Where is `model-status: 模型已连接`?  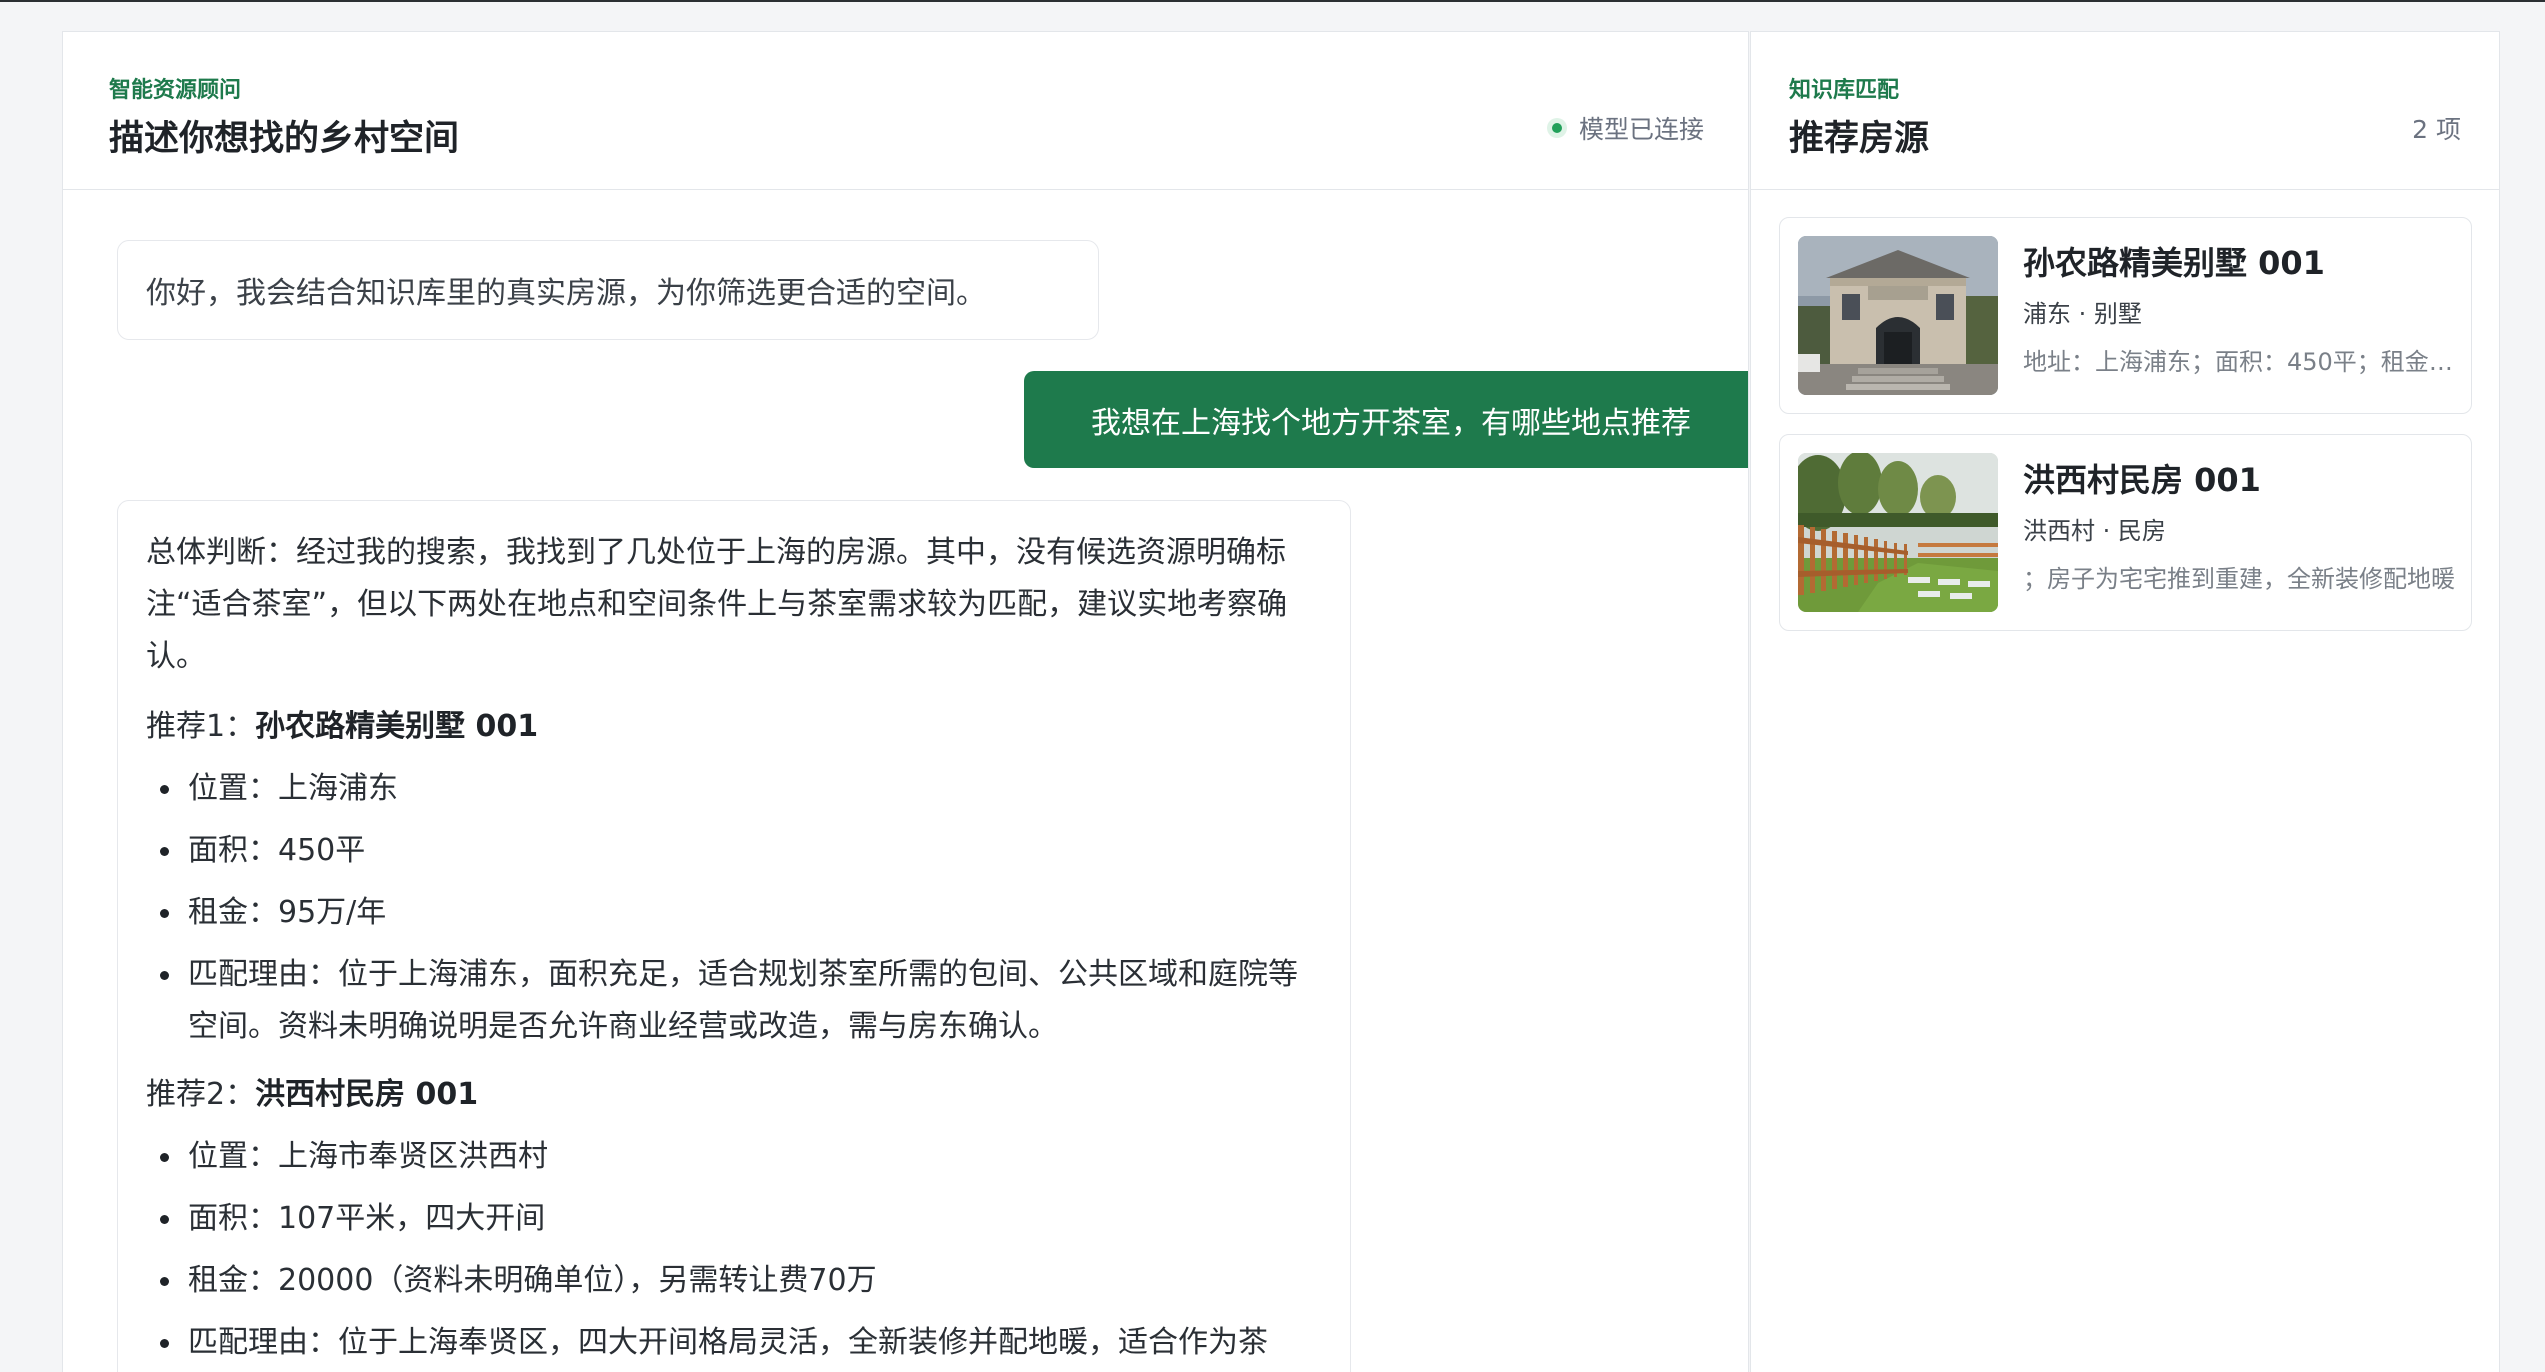 model-status: 模型已连接 is located at coordinates (1625, 128).